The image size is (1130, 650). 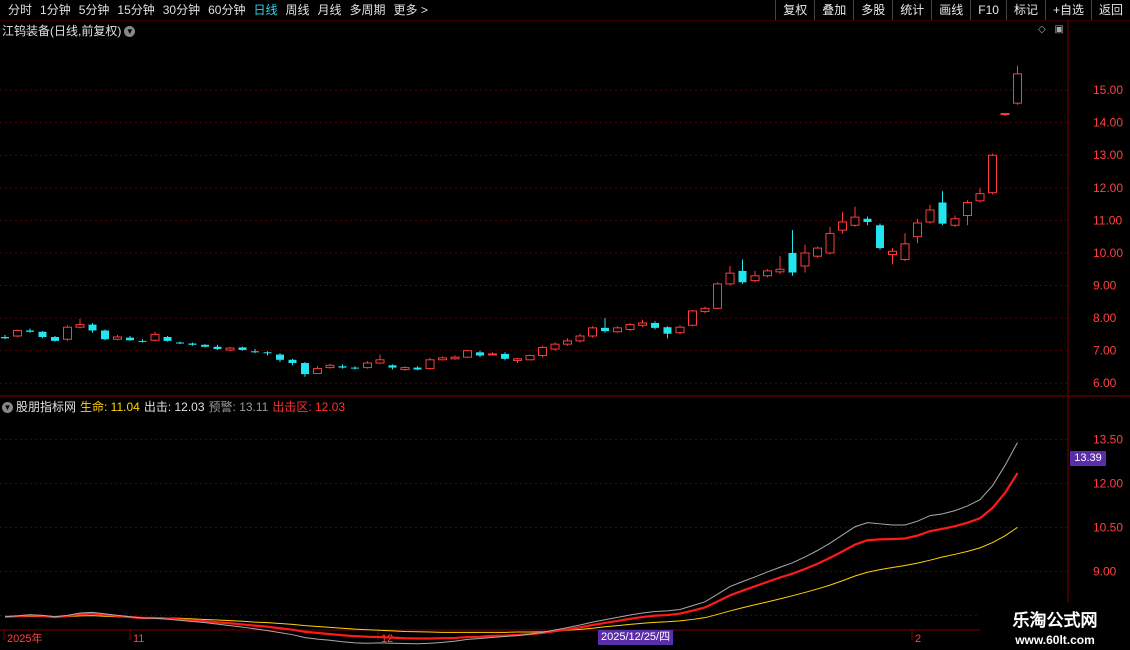 What do you see at coordinates (1108, 188) in the screenshot?
I see `price-axis-label: 12.00` at bounding box center [1108, 188].